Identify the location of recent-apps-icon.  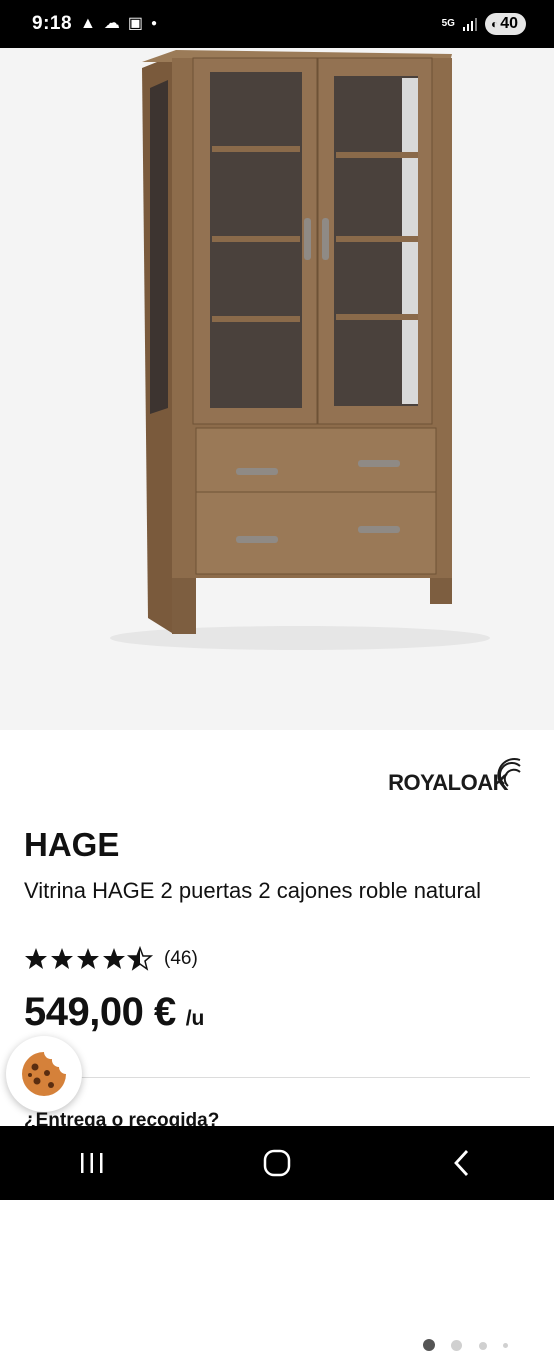
(92, 1163).